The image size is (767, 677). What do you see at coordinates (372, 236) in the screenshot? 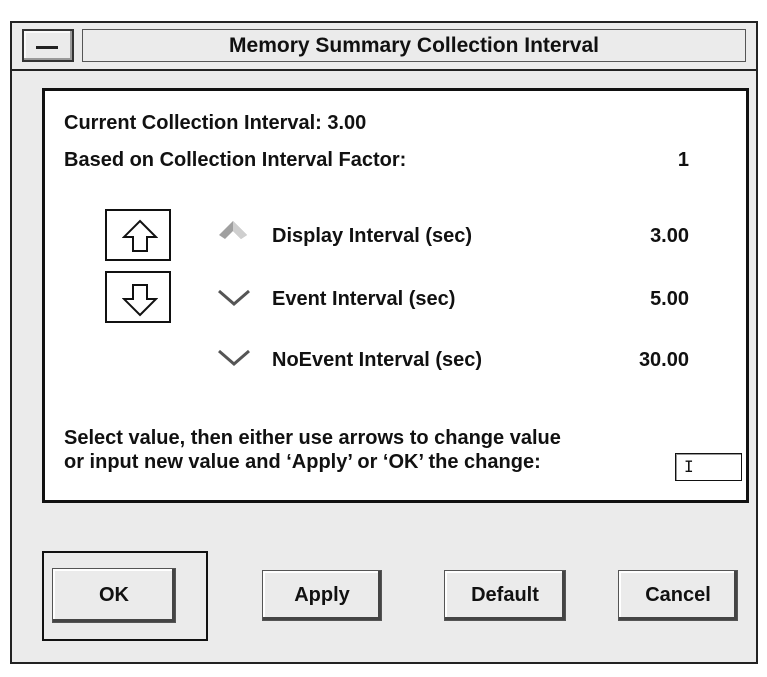
I see `interval-label: Display Interval (sec)` at bounding box center [372, 236].